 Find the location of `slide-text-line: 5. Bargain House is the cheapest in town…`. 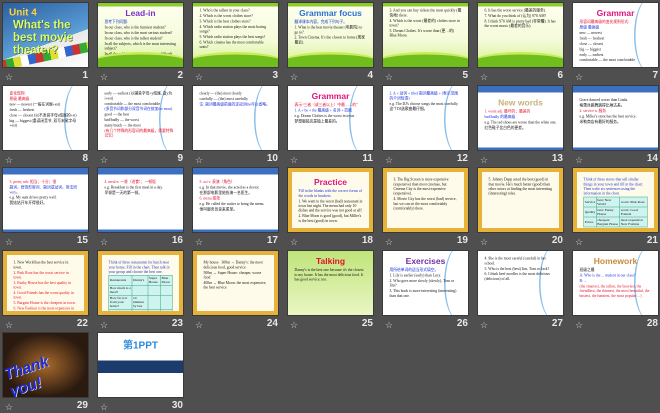

slide-text-line: 5. Bargain House is the cheapest in town… is located at coordinates (44, 302).